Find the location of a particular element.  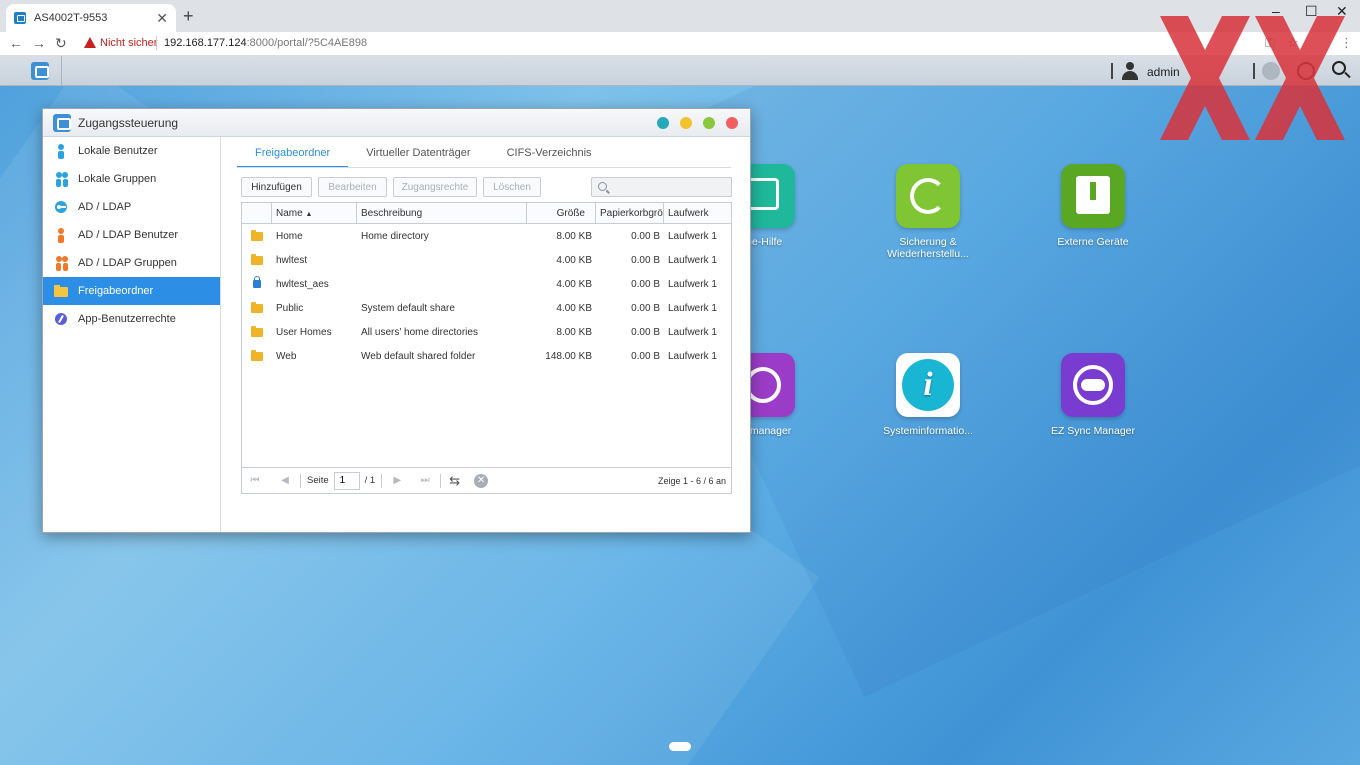

maximize-window-icon is located at coordinates (709, 123).